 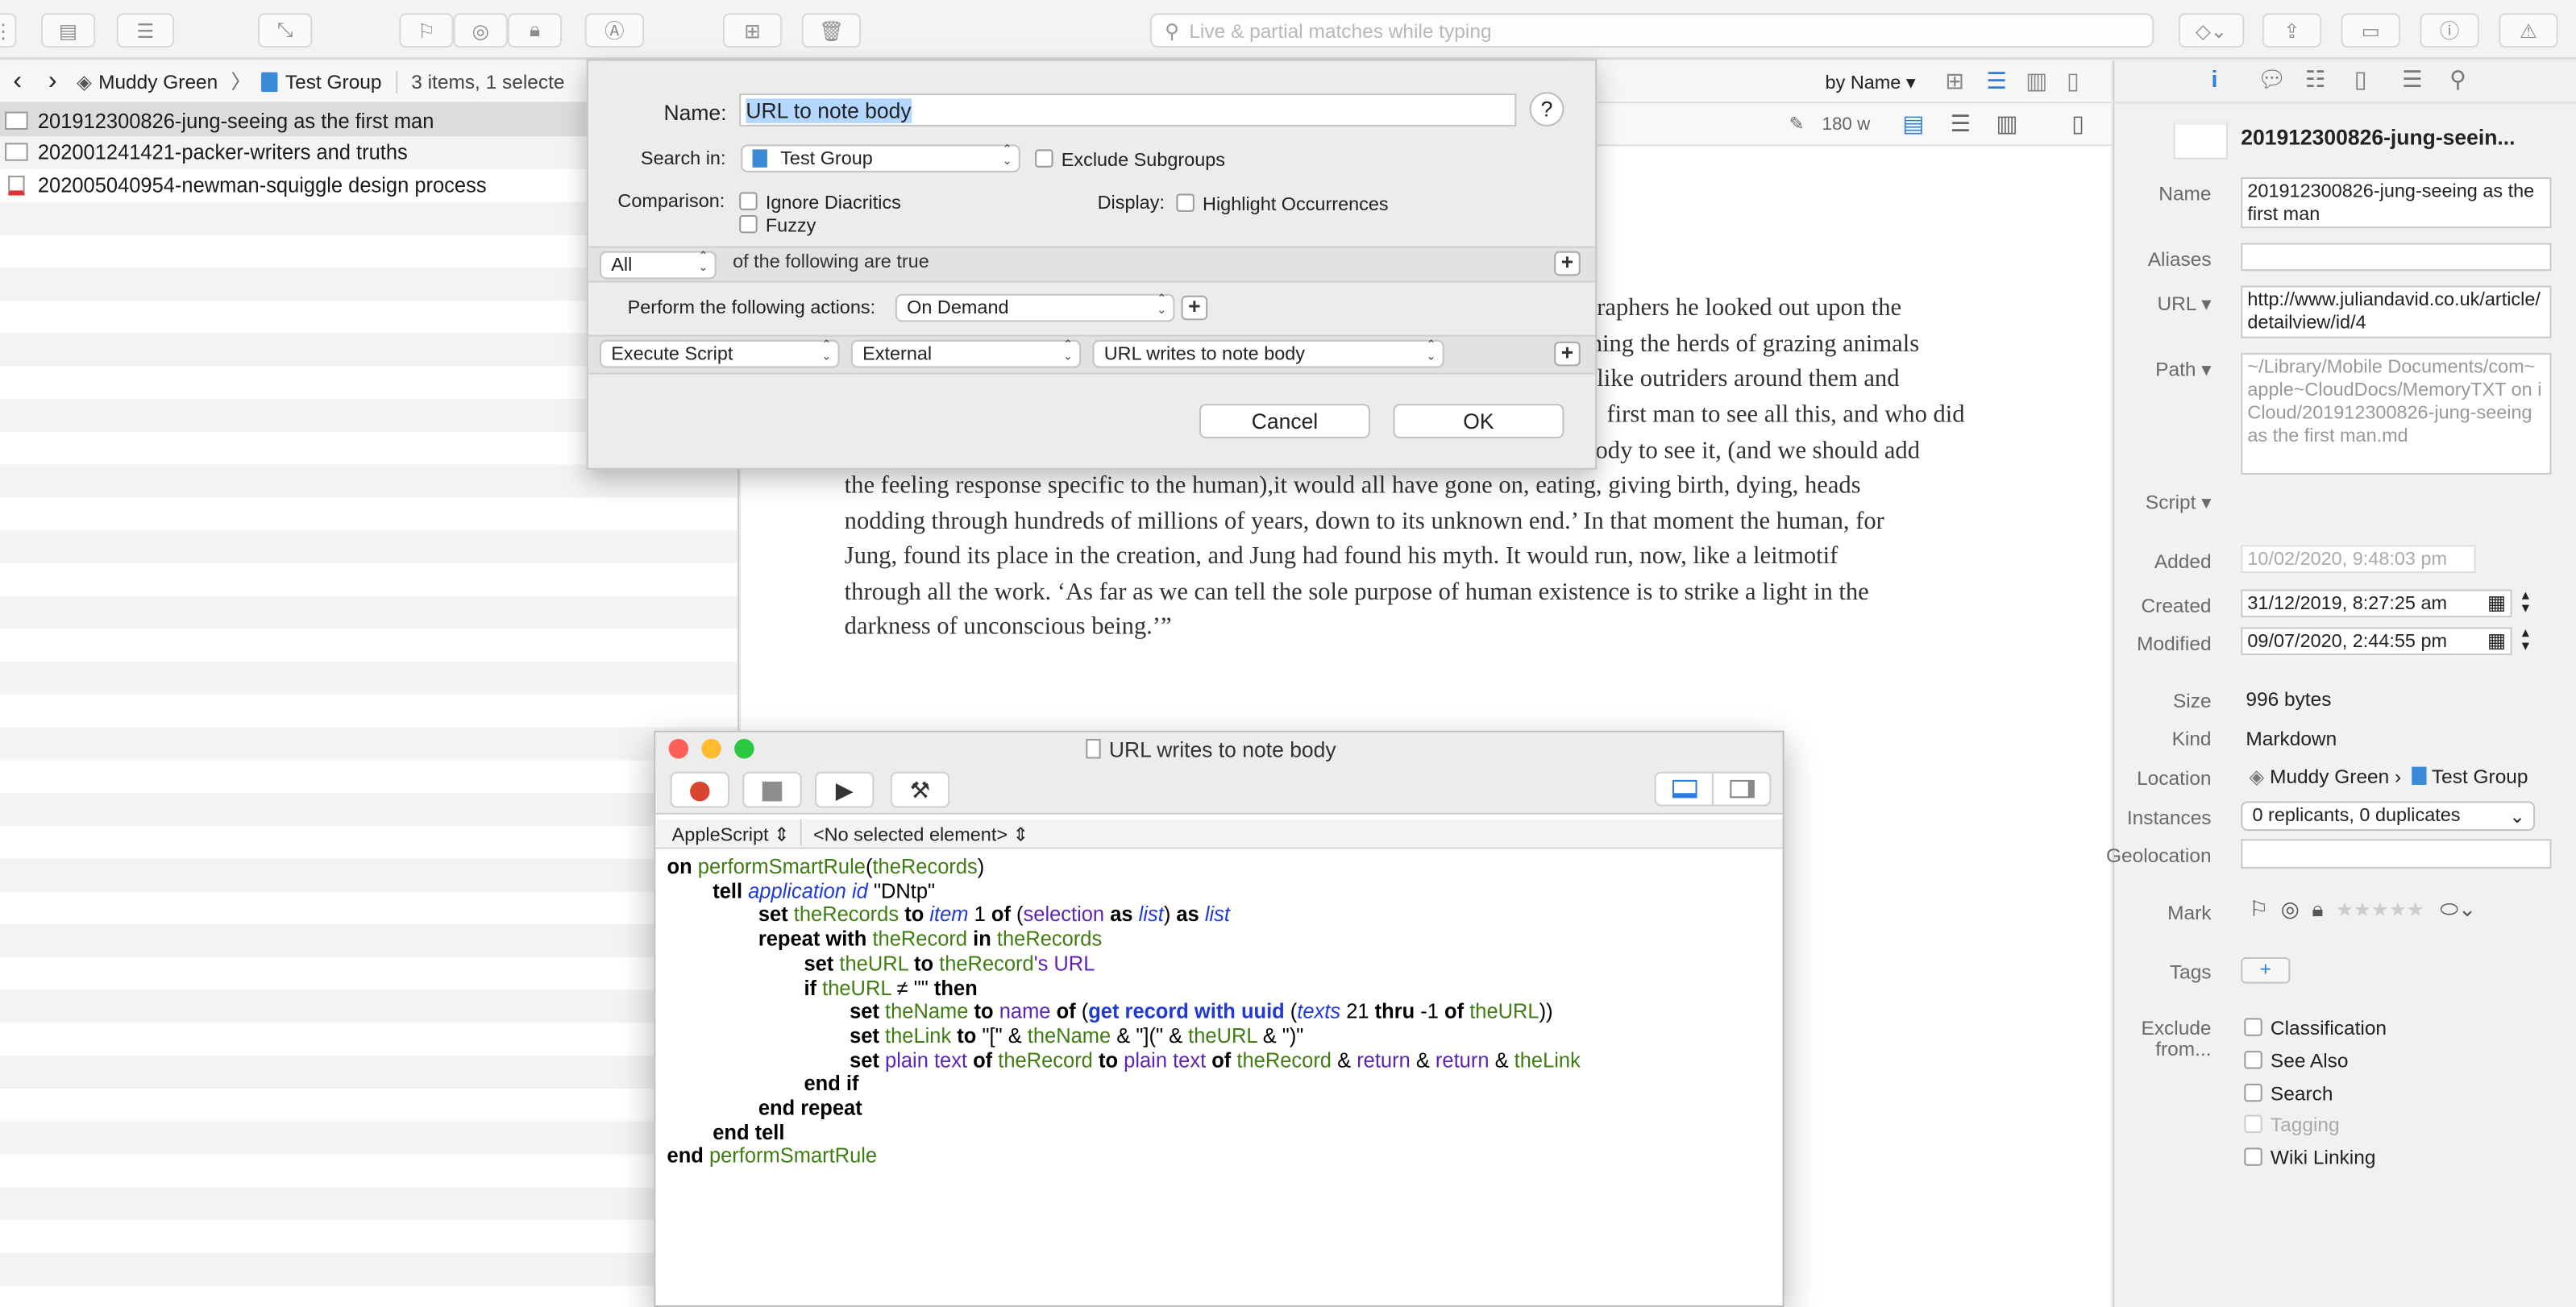 I want to click on group-icon: ⊞, so click(x=752, y=31).